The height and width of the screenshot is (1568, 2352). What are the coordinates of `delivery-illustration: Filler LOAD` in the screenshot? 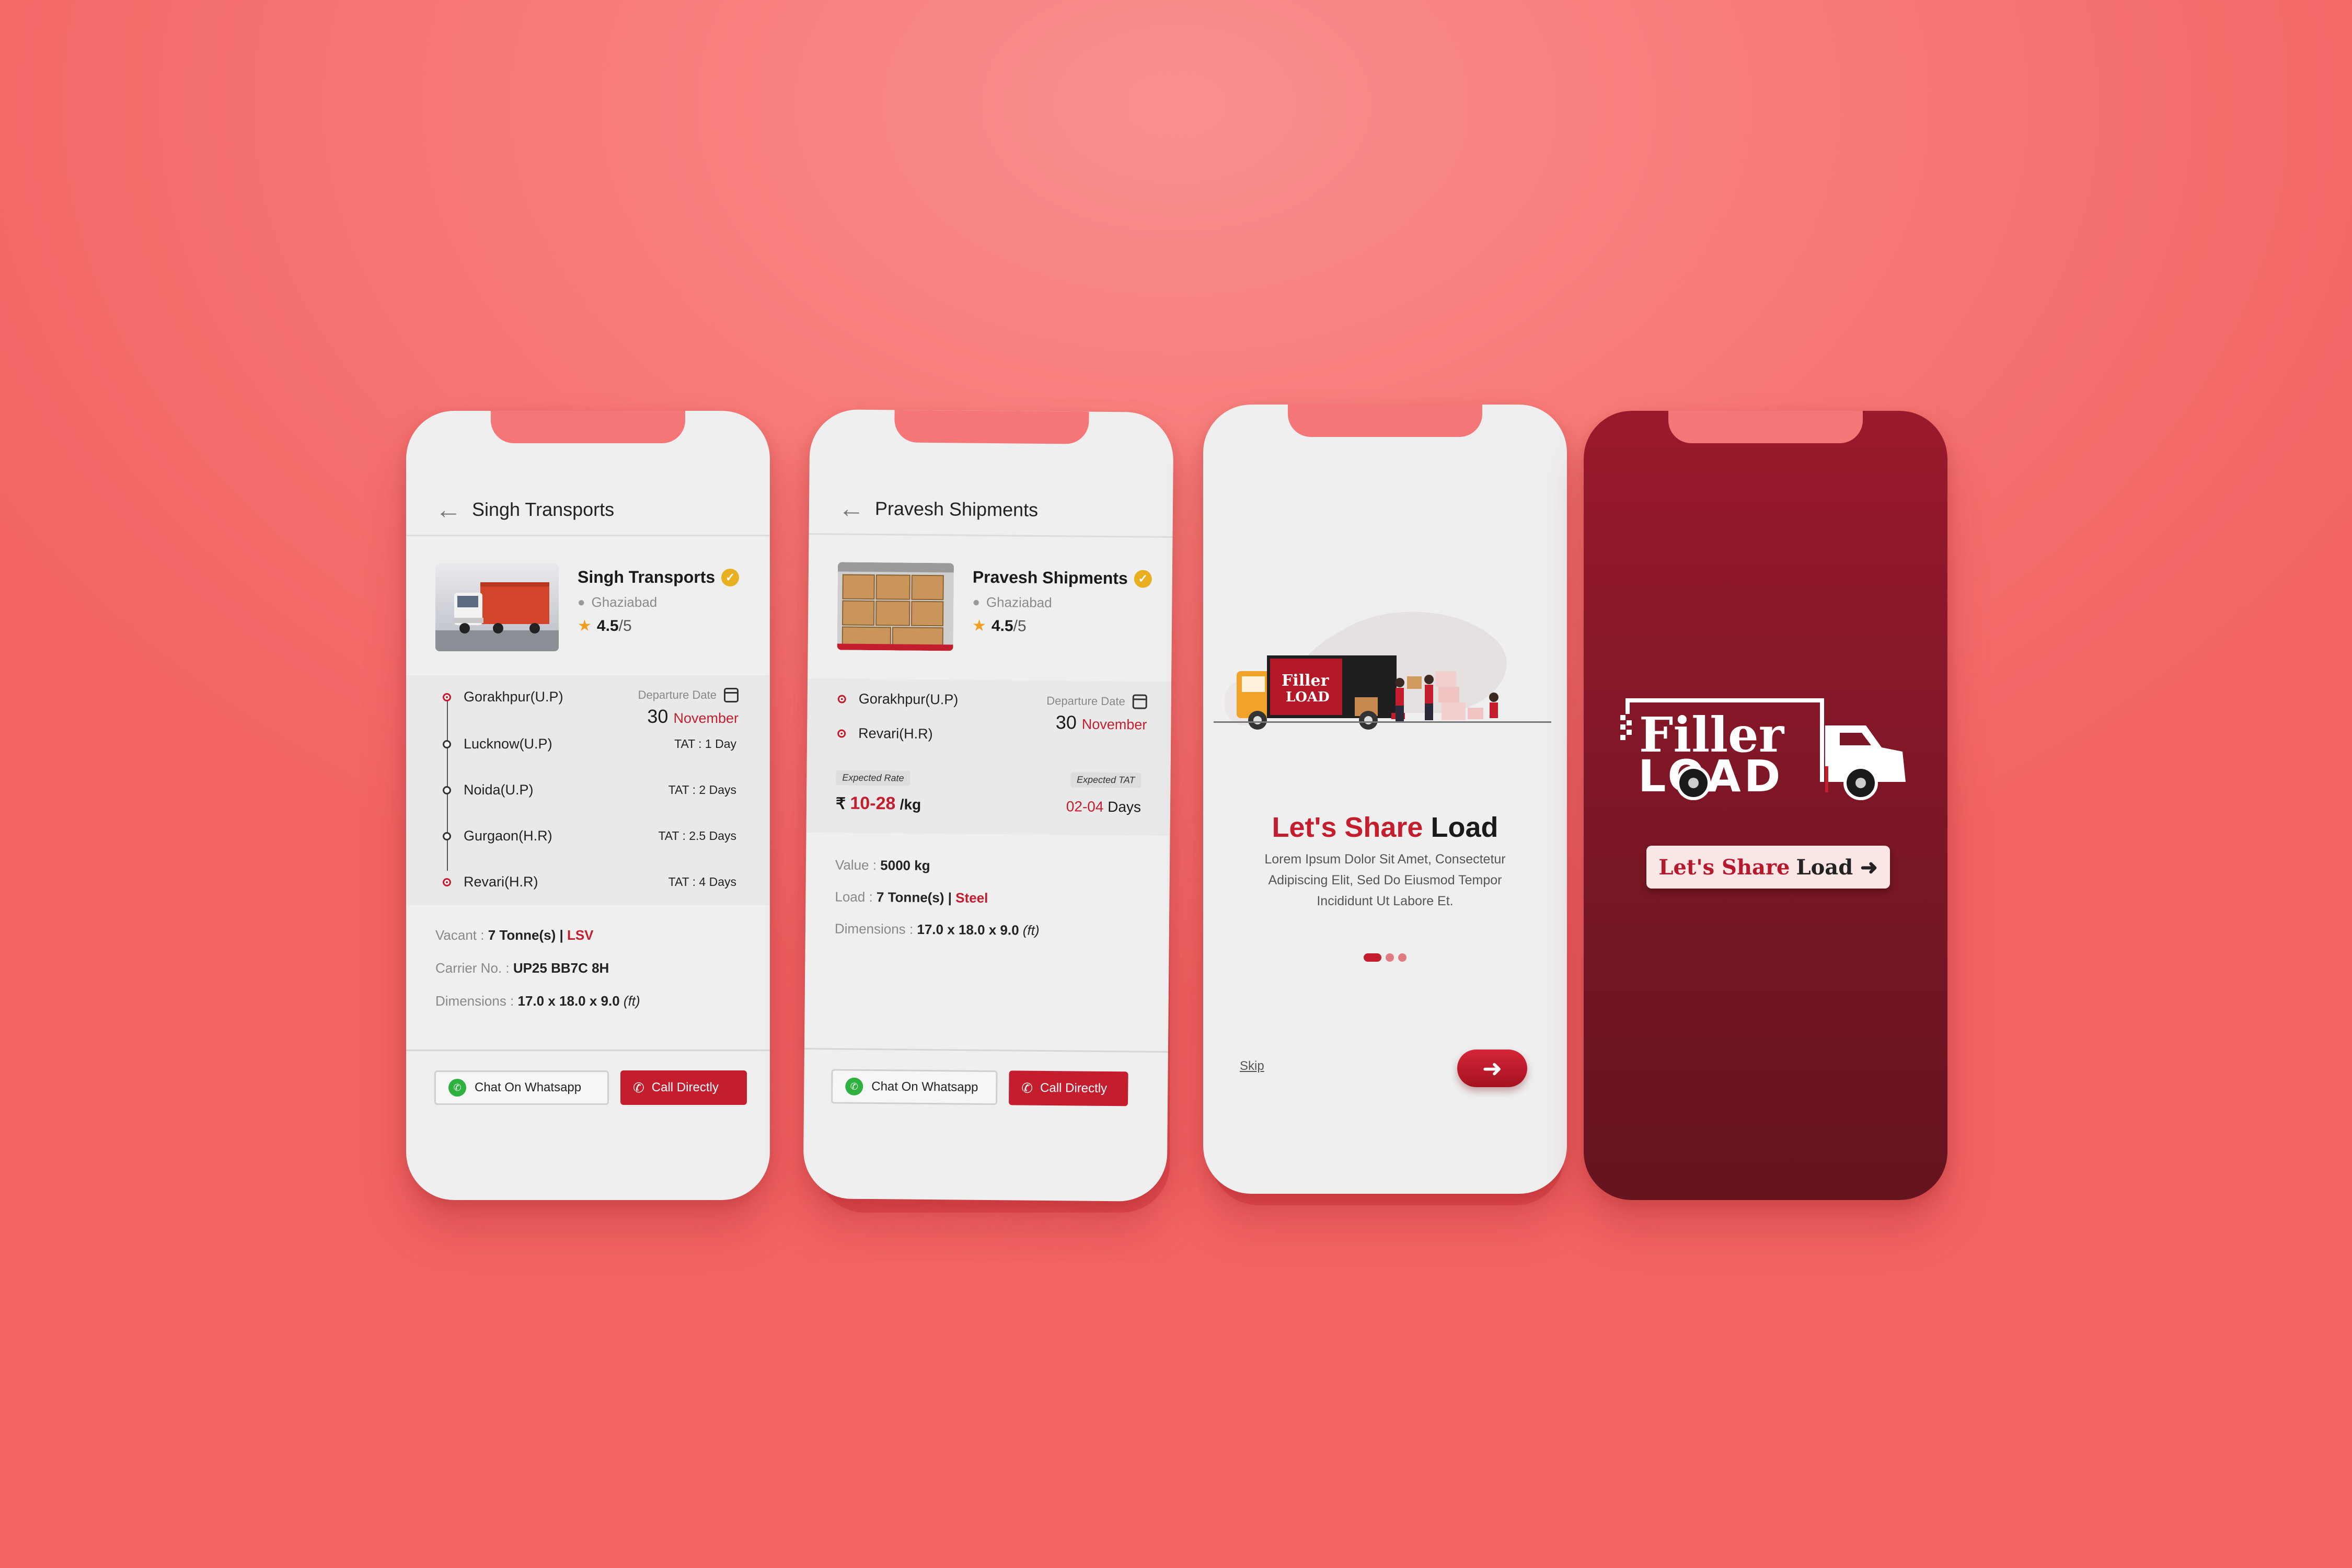 It's located at (1382, 671).